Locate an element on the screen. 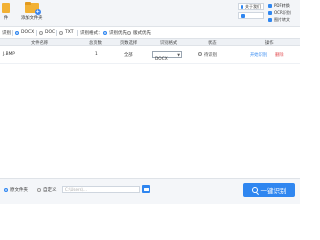  toolbar: 件 + 添加文件夹 关于我们 PDF转换 OCR识别 图片转文 is located at coordinates (150, 13).